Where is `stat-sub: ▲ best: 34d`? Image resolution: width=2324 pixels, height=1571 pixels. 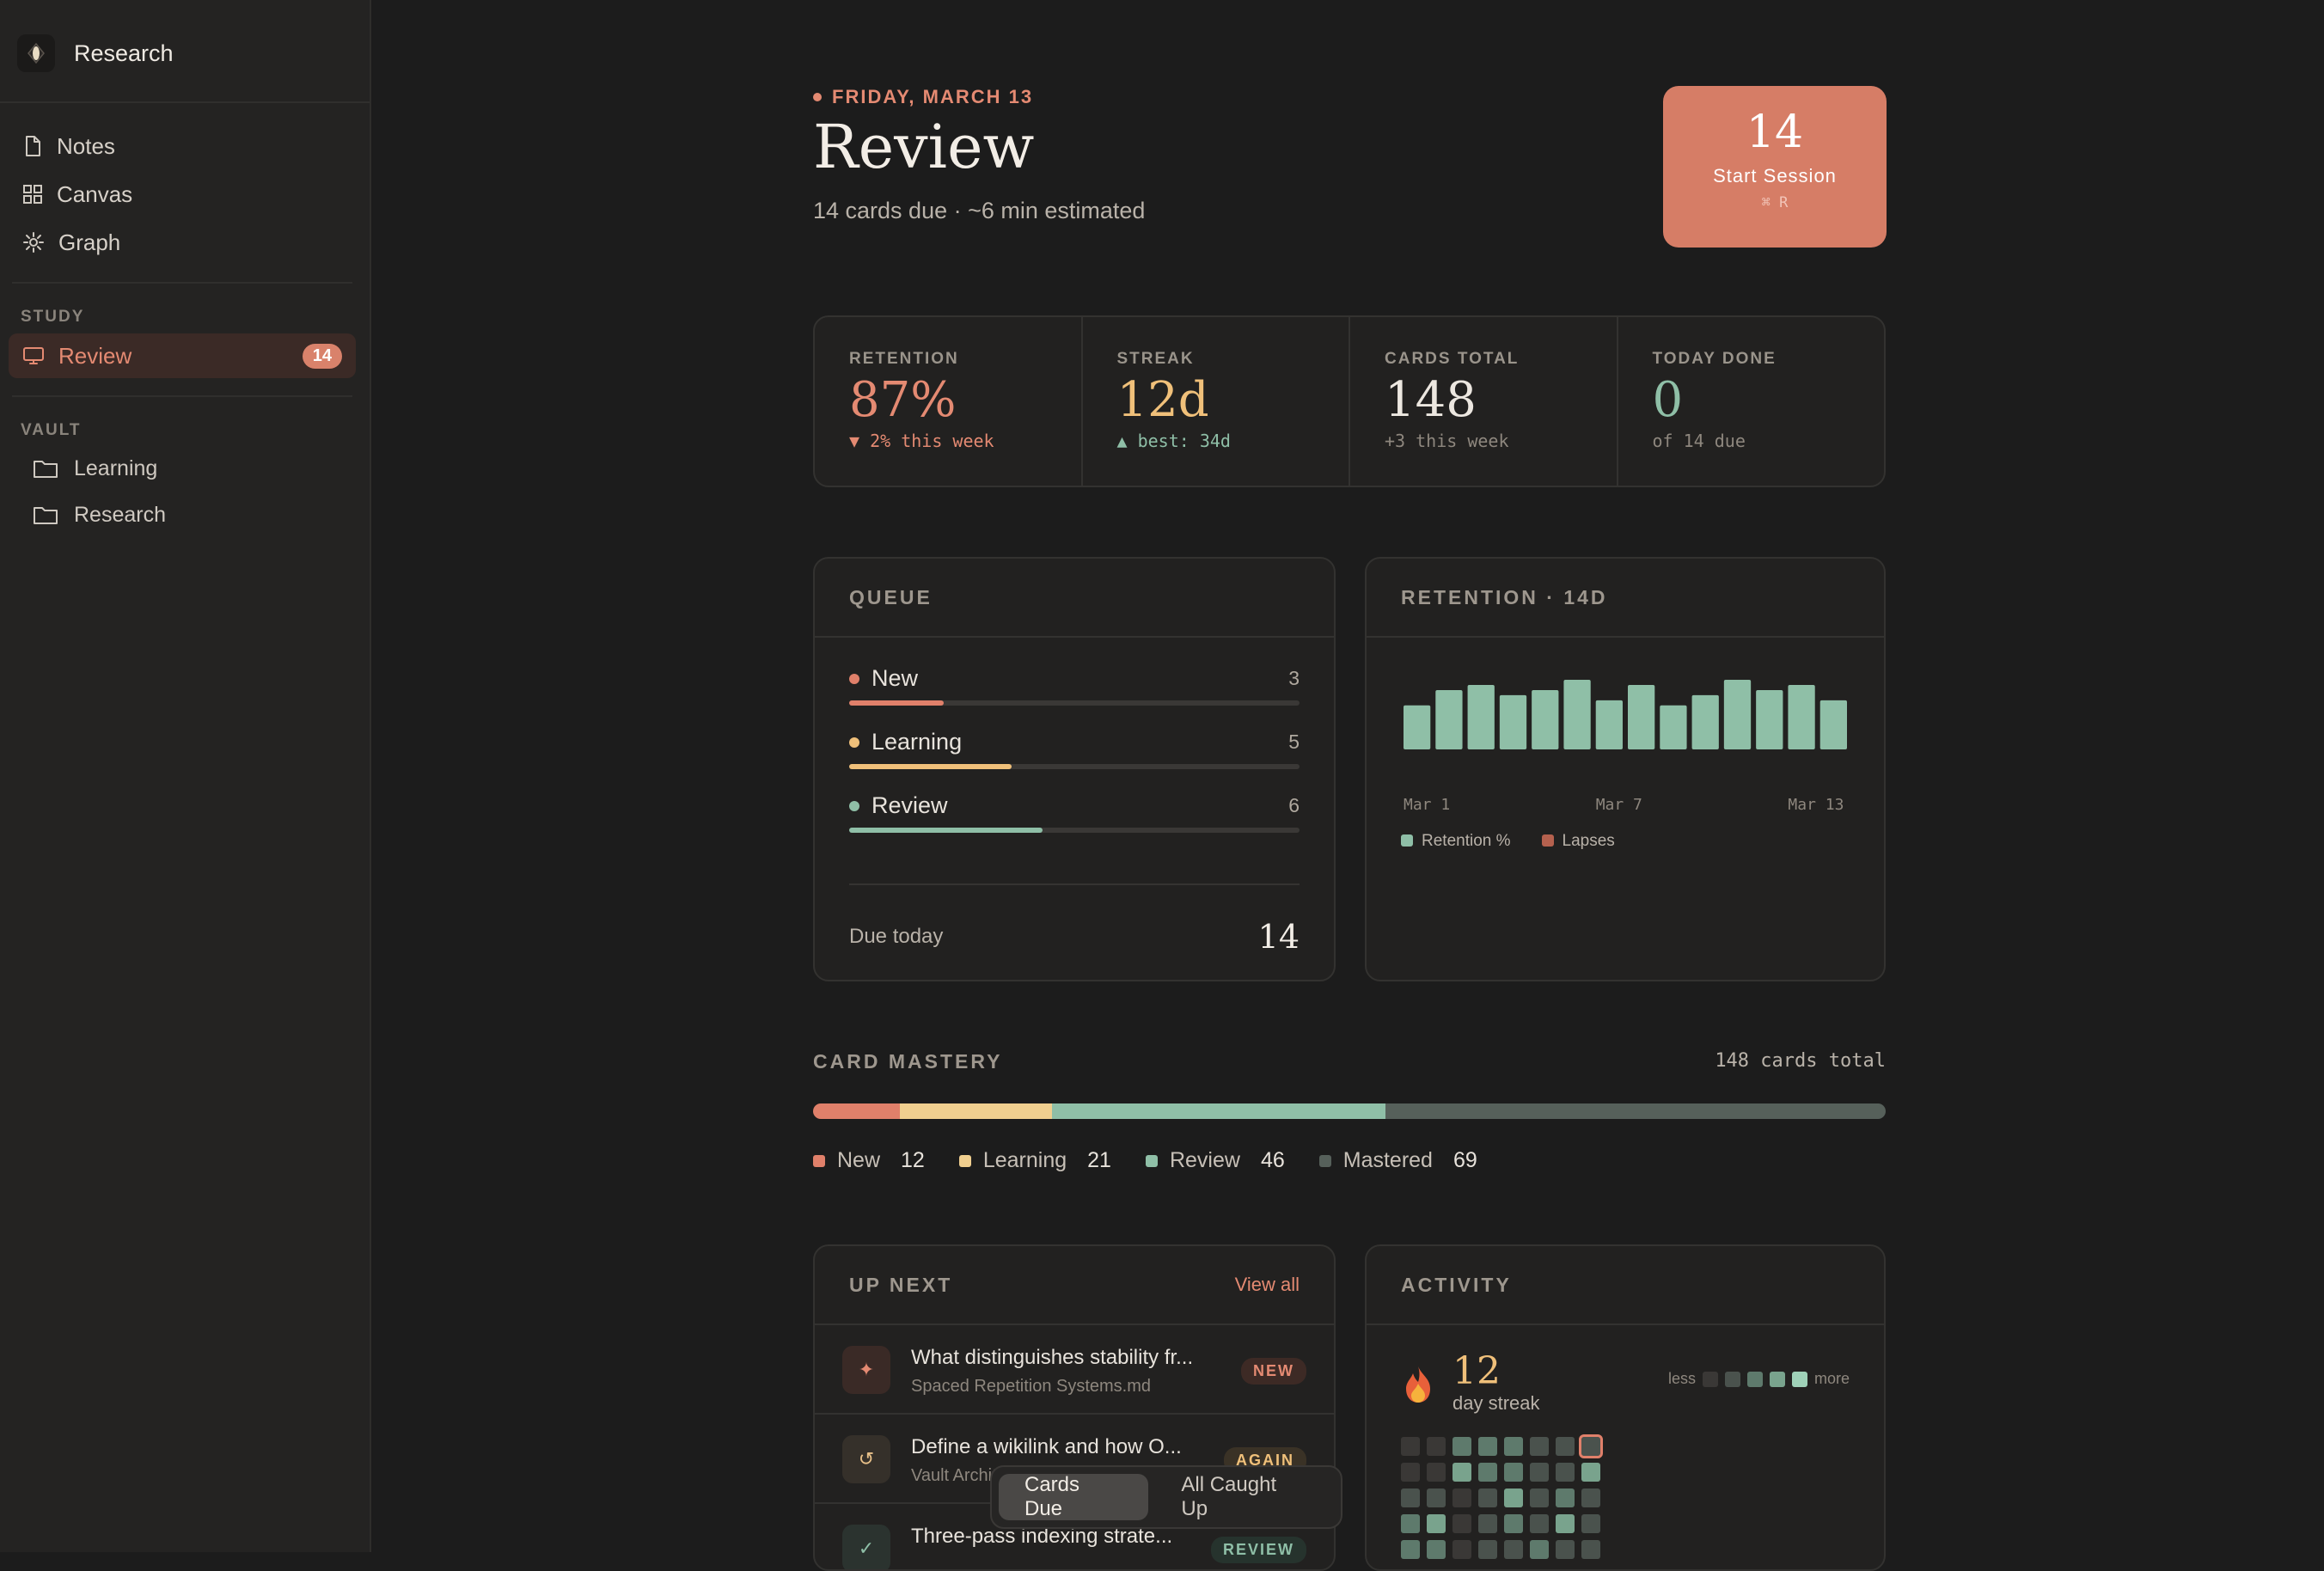 stat-sub: ▲ best: 34d is located at coordinates (1173, 441).